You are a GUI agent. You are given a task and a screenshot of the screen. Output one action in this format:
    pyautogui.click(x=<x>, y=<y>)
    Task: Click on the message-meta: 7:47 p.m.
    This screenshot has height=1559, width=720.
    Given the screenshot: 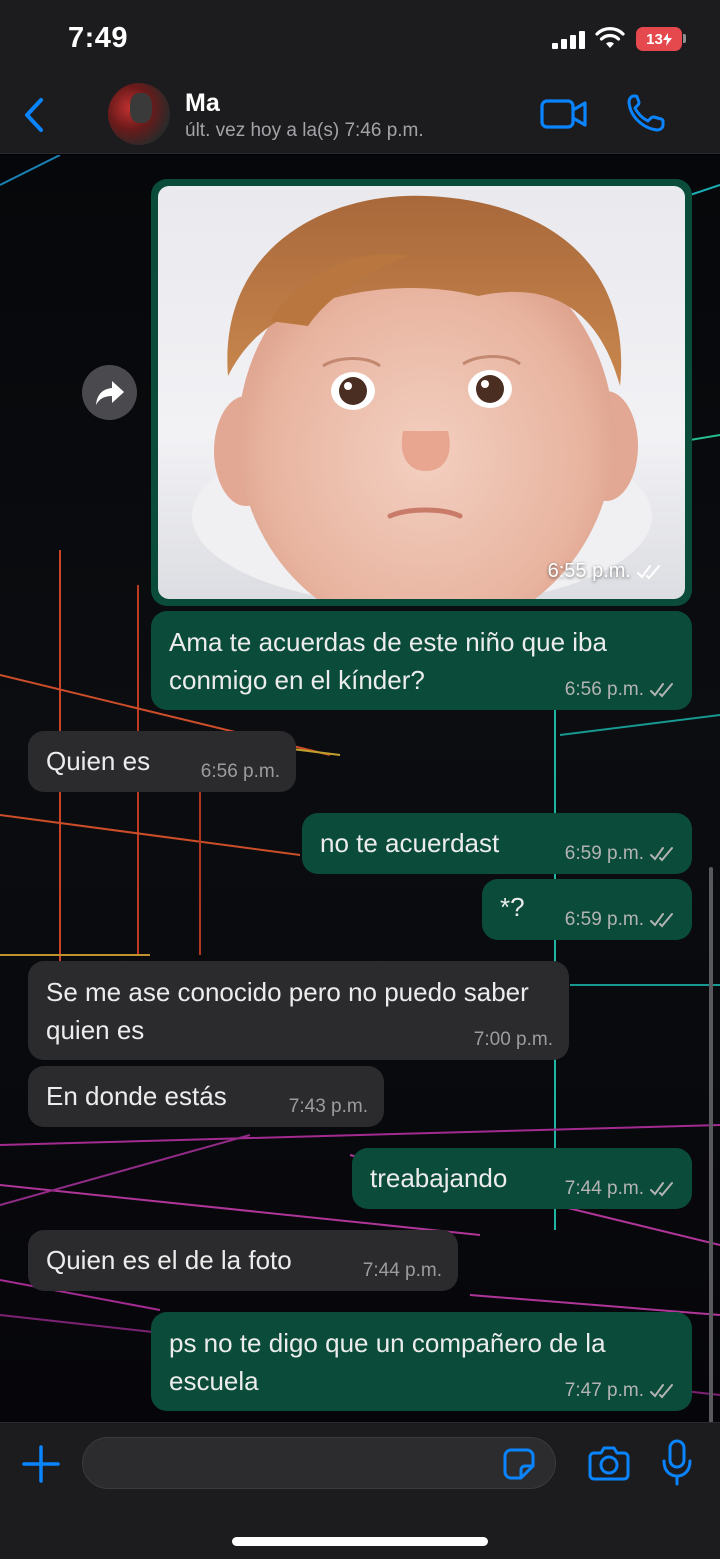 What is the action you would take?
    pyautogui.click(x=620, y=1391)
    